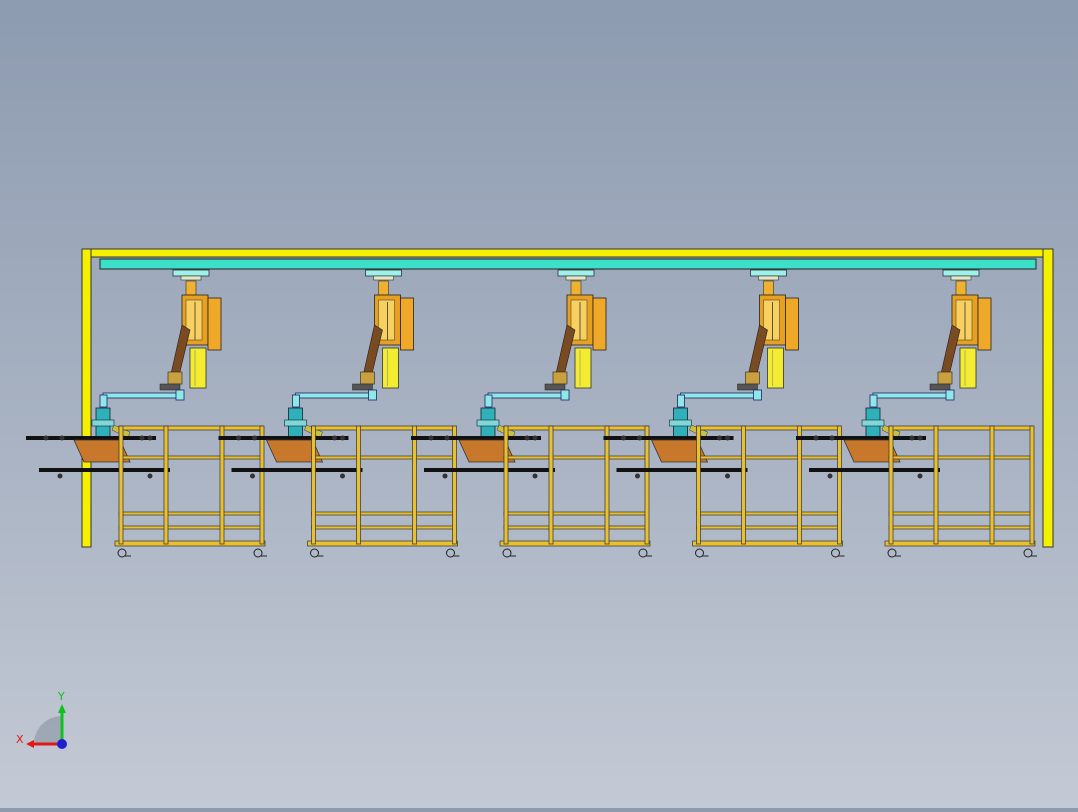 This screenshot has height=812, width=1078. What do you see at coordinates (383, 457) in the screenshot?
I see `cart-mid-rail` at bounding box center [383, 457].